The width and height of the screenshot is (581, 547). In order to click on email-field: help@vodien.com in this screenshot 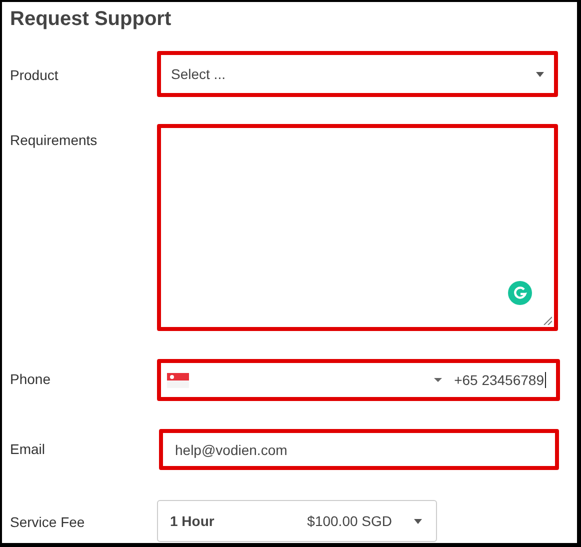, I will do `click(359, 449)`.